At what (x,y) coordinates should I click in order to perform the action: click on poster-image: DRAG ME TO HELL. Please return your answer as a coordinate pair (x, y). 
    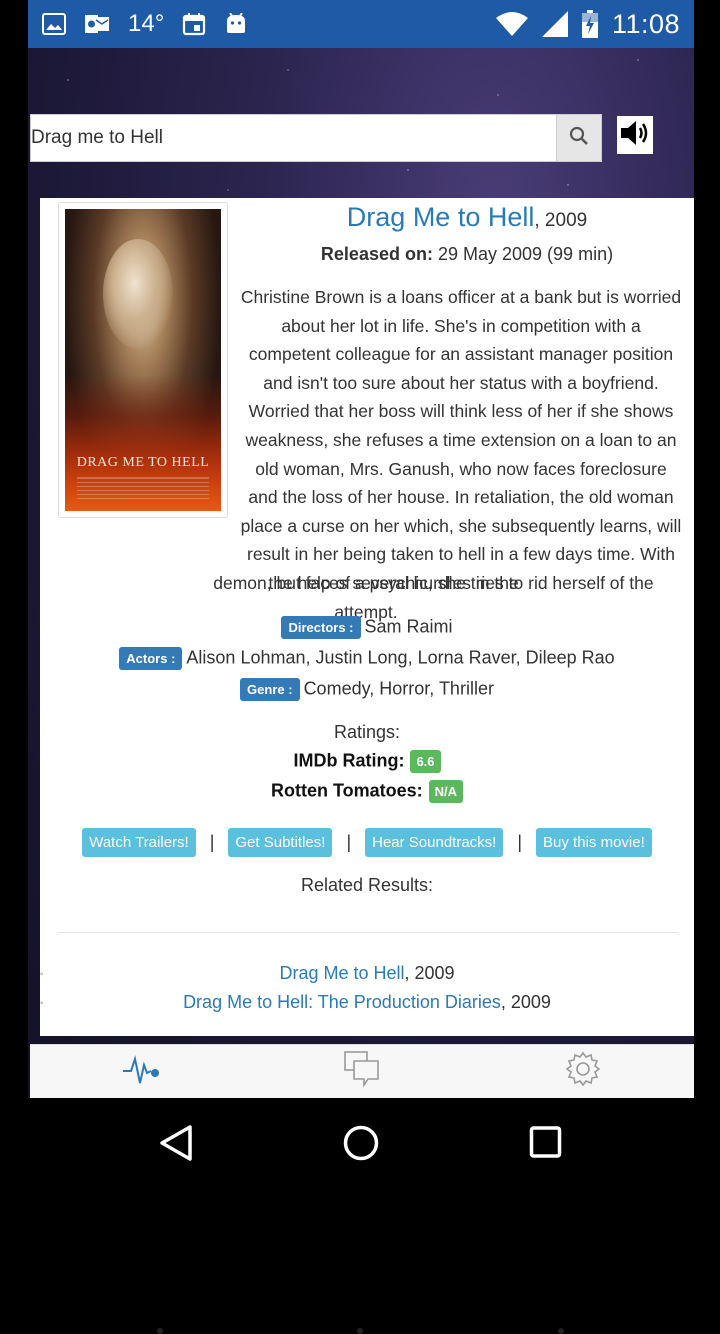
    Looking at the image, I should click on (143, 360).